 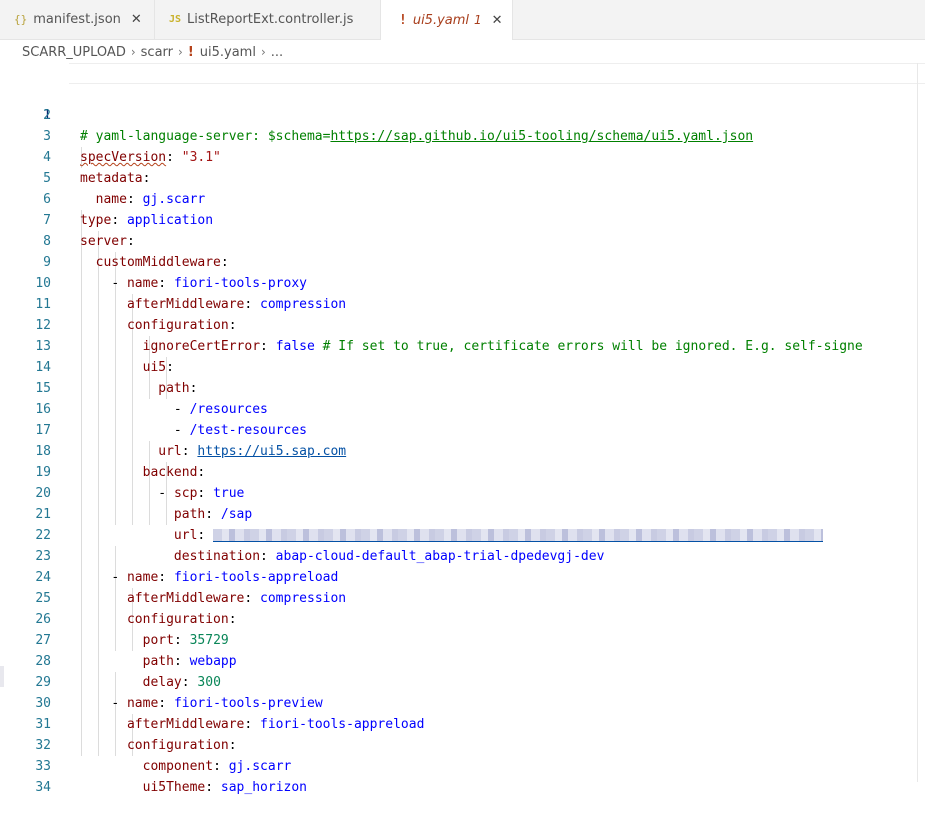 What do you see at coordinates (462, 471) in the screenshot?
I see `code-line: 19 - scp: true` at bounding box center [462, 471].